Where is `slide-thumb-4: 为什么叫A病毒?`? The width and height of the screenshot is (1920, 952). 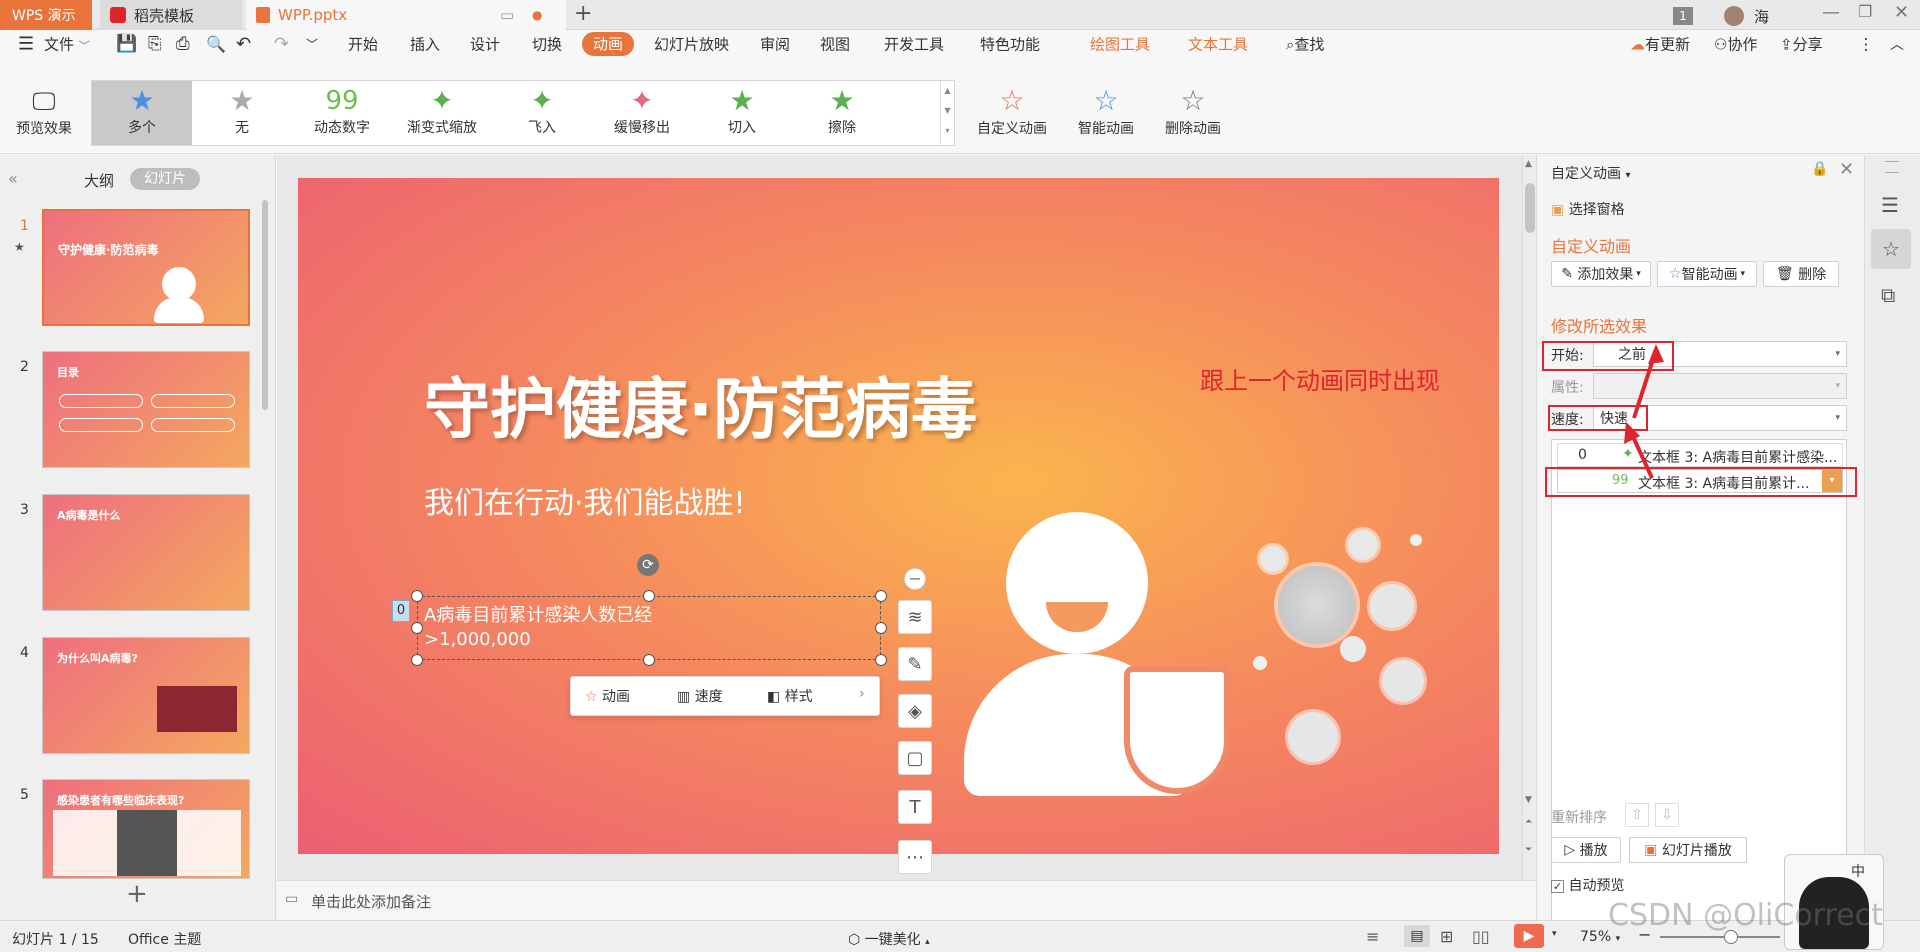 slide-thumb-4: 为什么叫A病毒? is located at coordinates (146, 695).